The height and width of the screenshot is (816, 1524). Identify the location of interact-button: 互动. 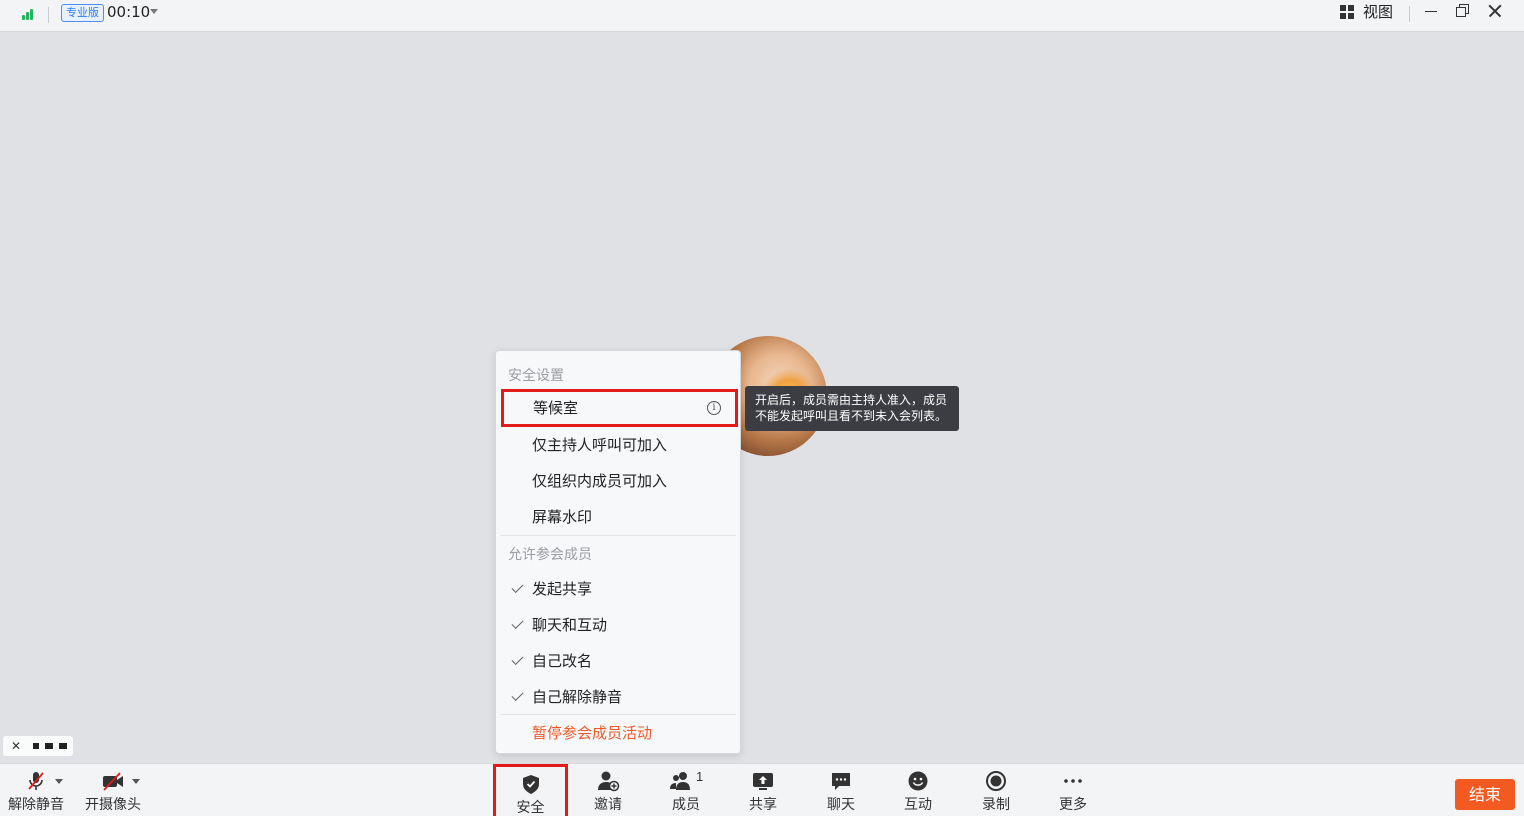
(918, 790).